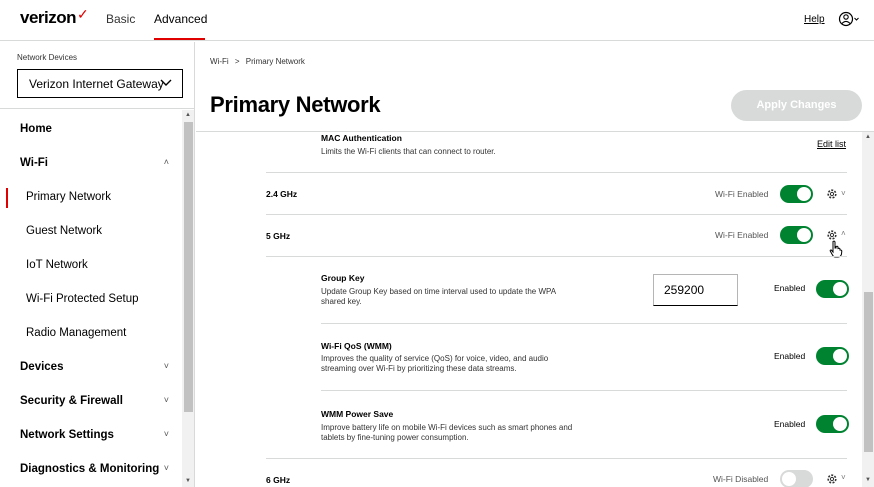 This screenshot has width=874, height=487. What do you see at coordinates (96, 84) in the screenshot?
I see `selected-device: Verizon Internet Gateway` at bounding box center [96, 84].